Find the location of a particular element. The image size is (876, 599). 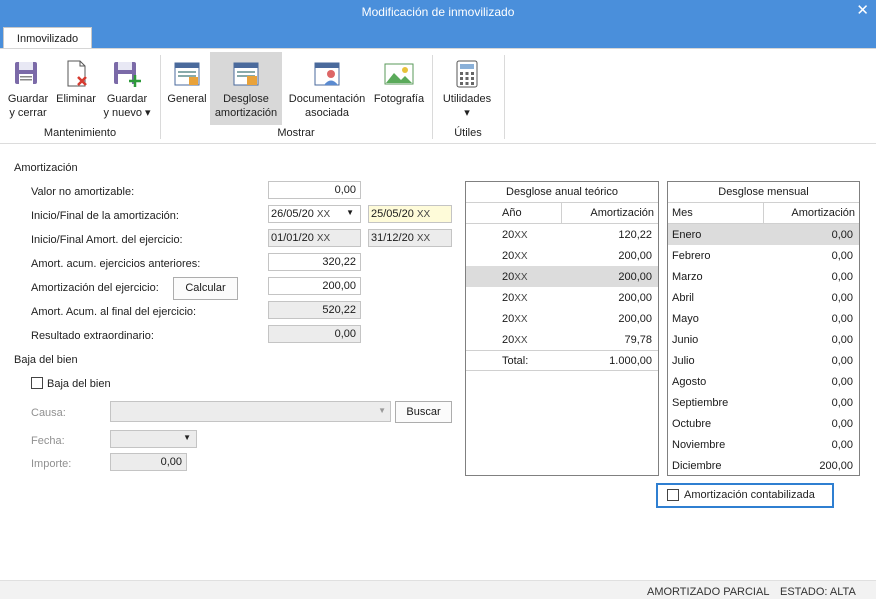

save-close-button: Guardar y cerrar is located at coordinates (28, 86).